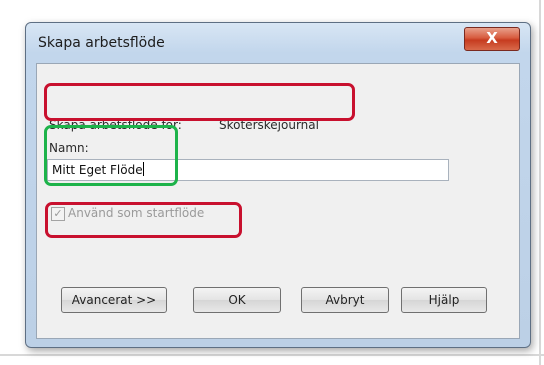 The image size is (544, 365). What do you see at coordinates (269, 125) in the screenshot?
I see `create-for-value: Sköterskejournal` at bounding box center [269, 125].